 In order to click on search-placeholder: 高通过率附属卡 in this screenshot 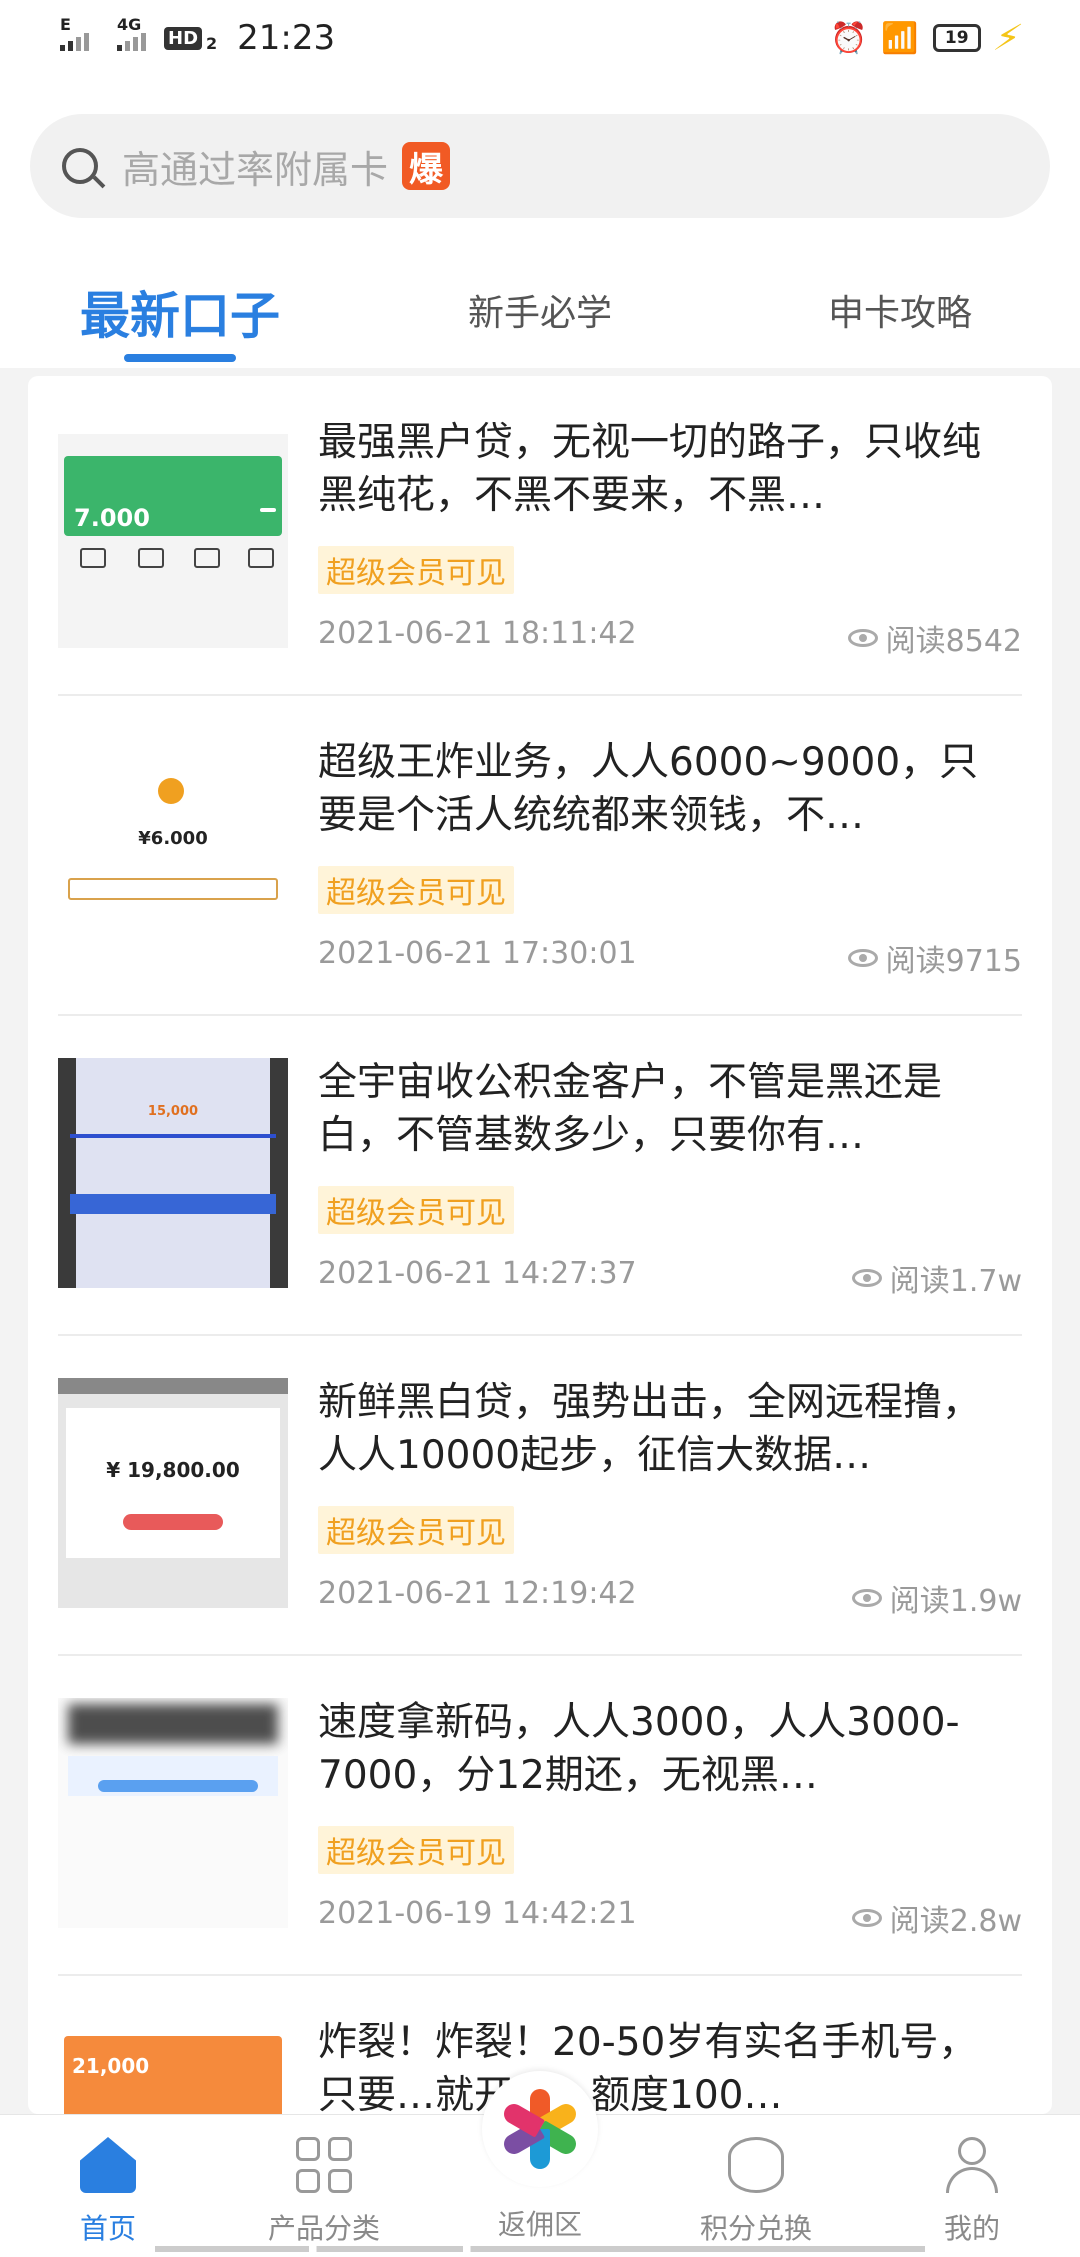, I will do `click(255, 169)`.